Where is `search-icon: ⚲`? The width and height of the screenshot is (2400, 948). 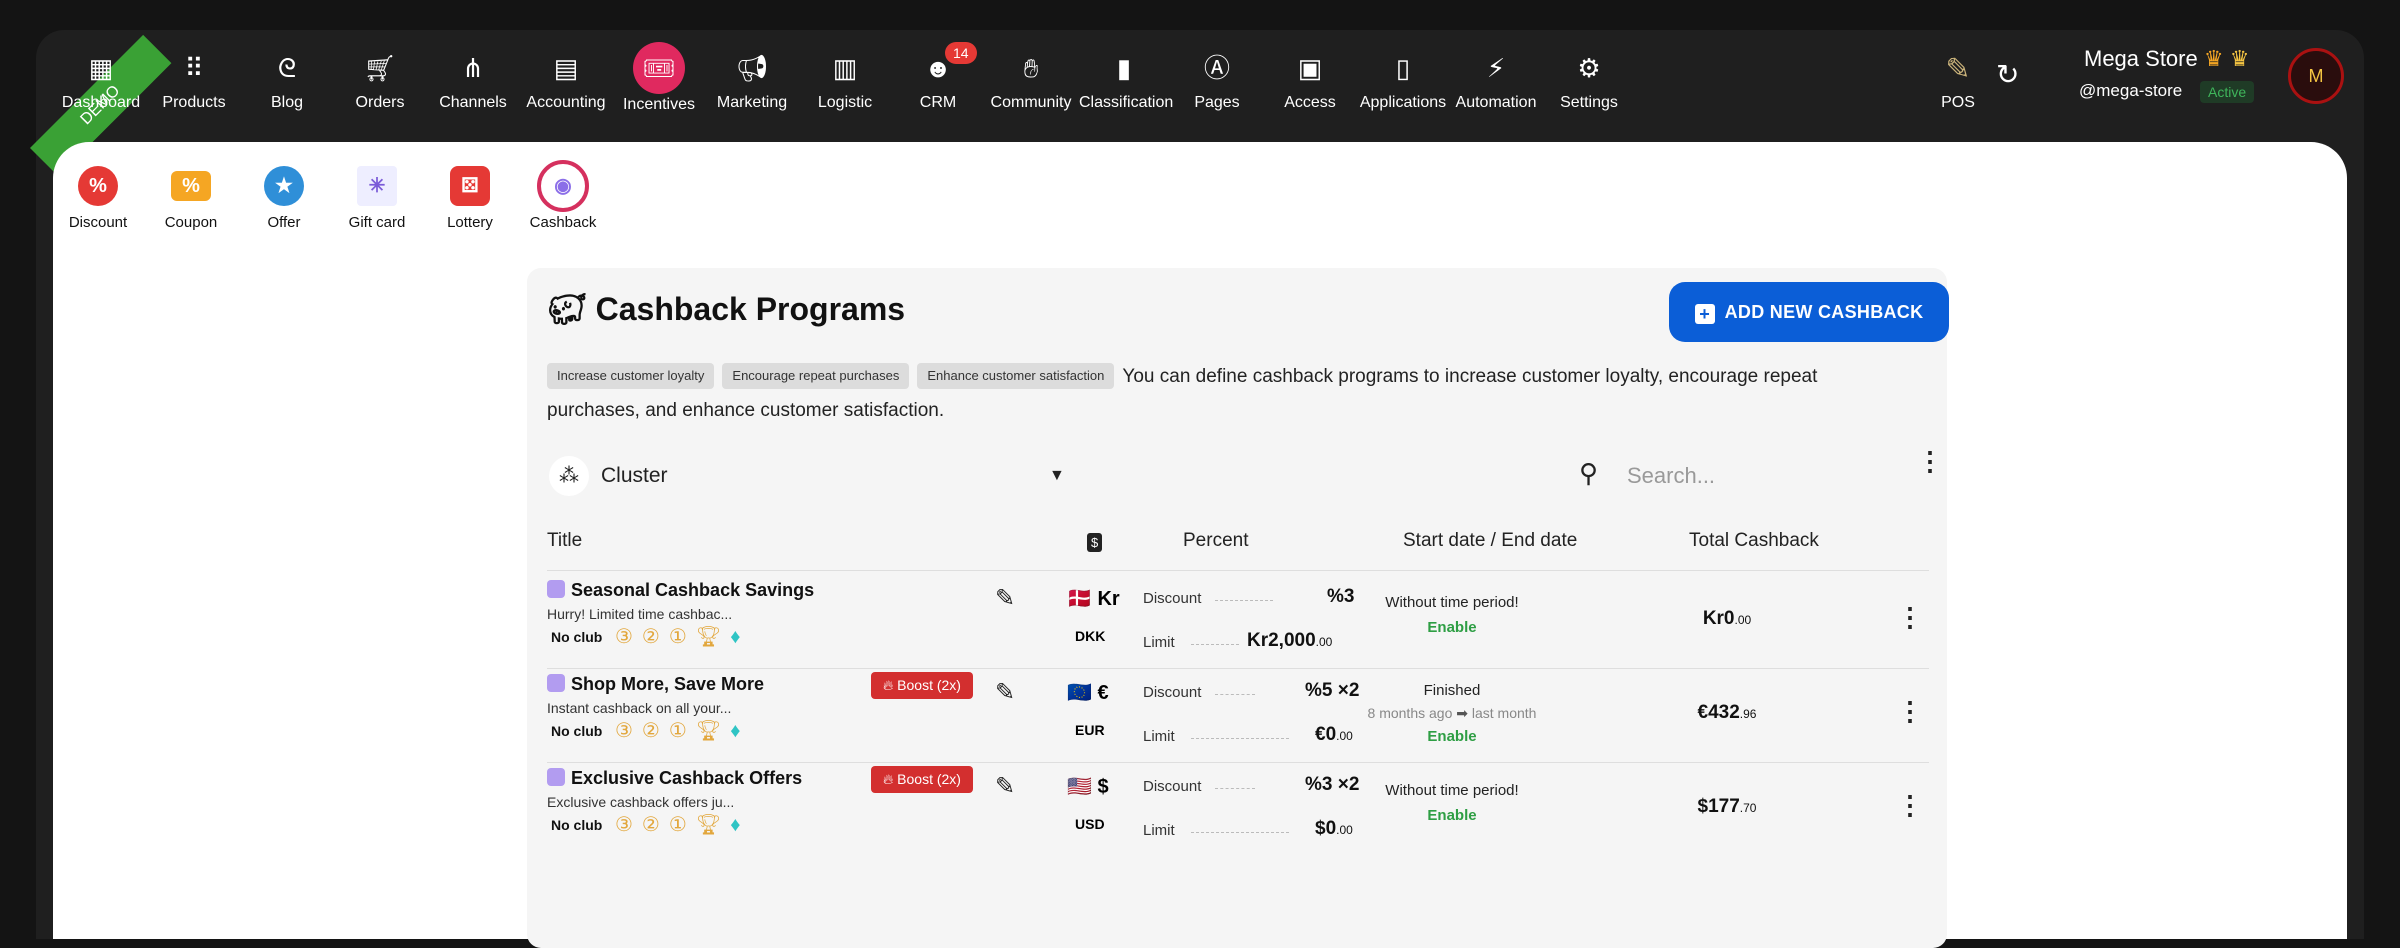 search-icon: ⚲ is located at coordinates (1588, 473).